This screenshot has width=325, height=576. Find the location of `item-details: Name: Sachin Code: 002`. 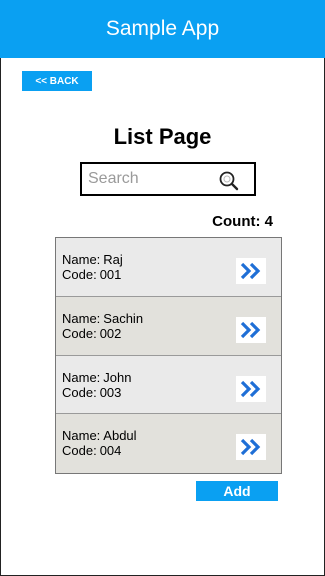

item-details: Name: Sachin Code: 002 is located at coordinates (102, 326).